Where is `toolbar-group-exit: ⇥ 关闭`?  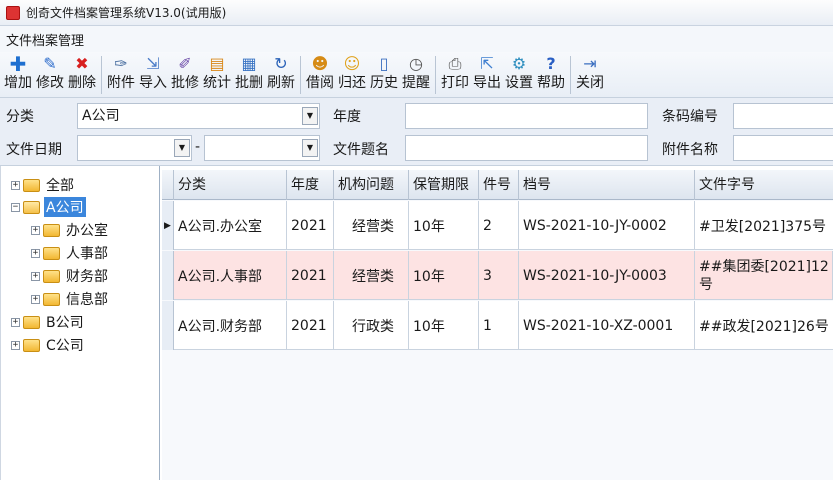 toolbar-group-exit: ⇥ 关闭 is located at coordinates (590, 75).